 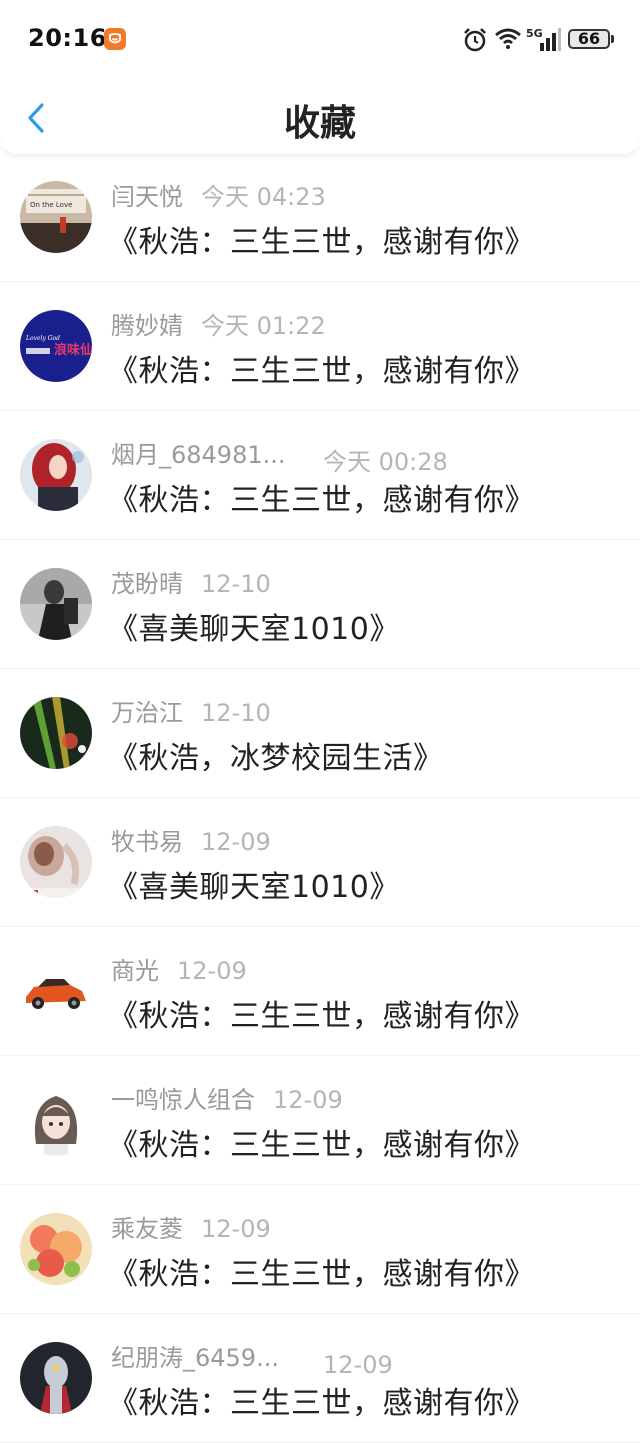 I want to click on alarm-icon, so click(x=475, y=40).